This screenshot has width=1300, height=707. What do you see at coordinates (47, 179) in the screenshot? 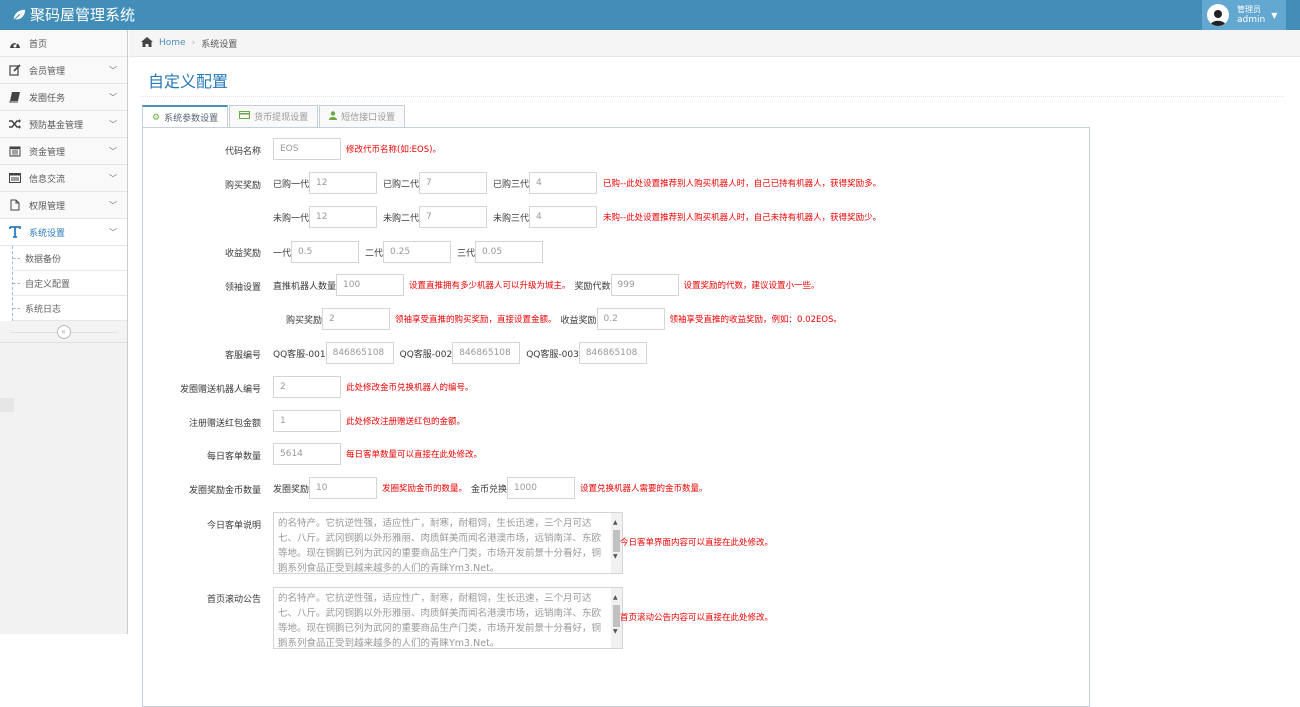
I see `sidebar-item-label: 信息交流` at bounding box center [47, 179].